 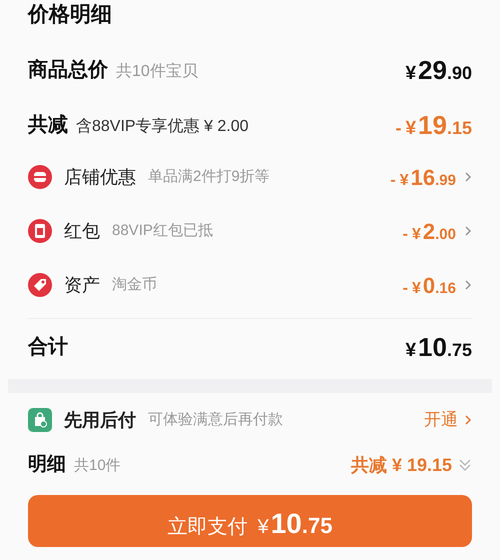 I want to click on price: - ¥2.00, so click(x=429, y=232).